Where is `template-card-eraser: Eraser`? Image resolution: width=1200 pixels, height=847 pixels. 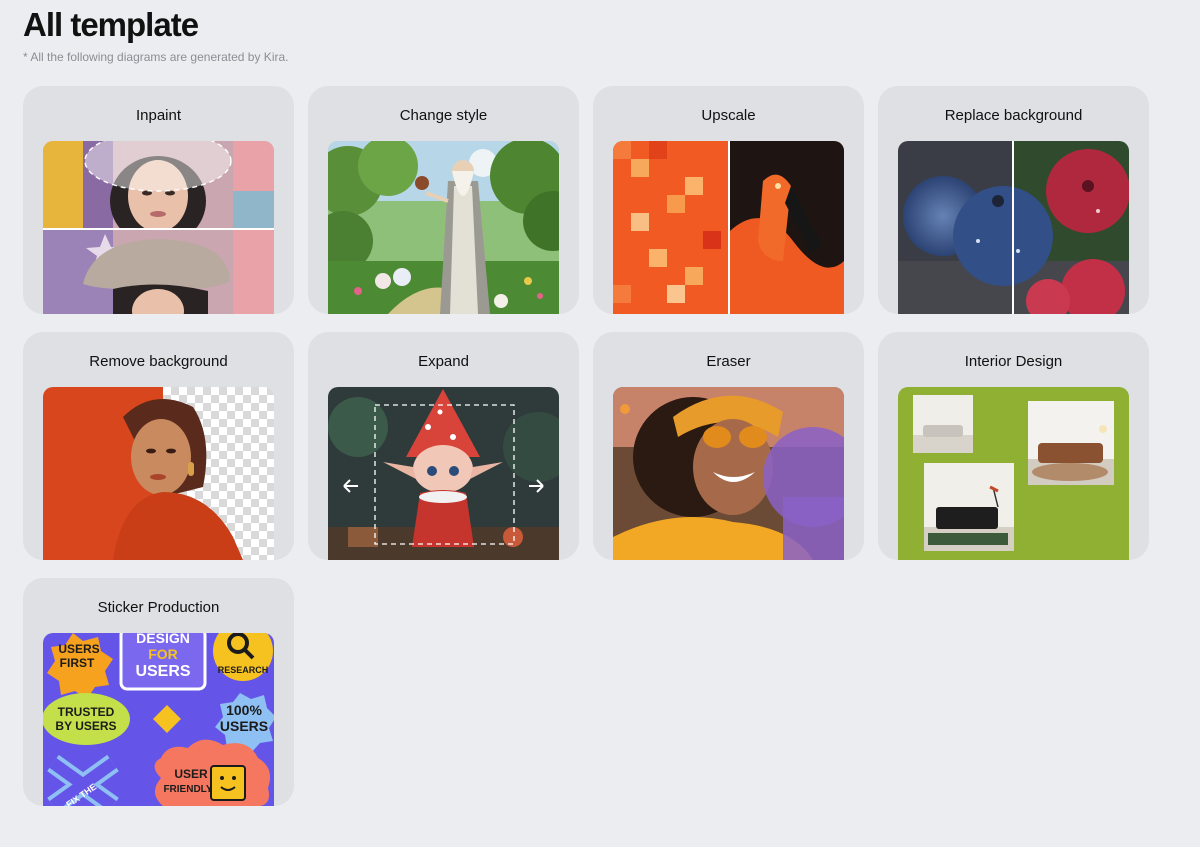
template-card-eraser: Eraser is located at coordinates (728, 446).